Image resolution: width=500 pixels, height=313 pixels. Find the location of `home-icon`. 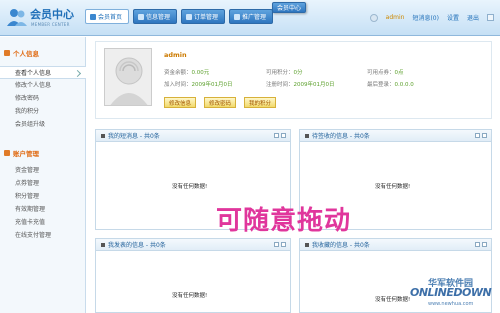

home-icon is located at coordinates (93, 16).